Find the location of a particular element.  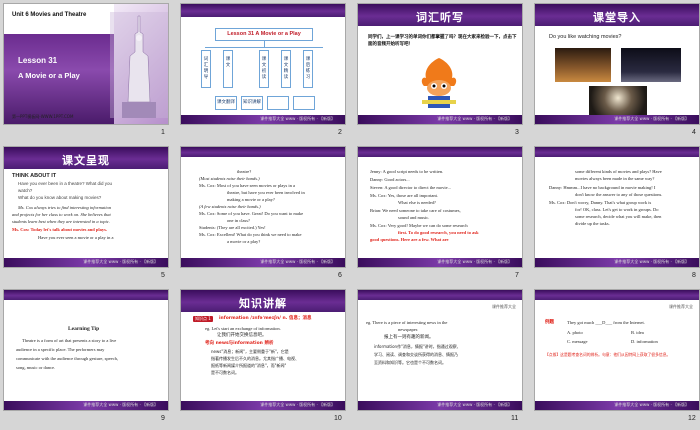

option-c: C. message is located at coordinates (577, 342).